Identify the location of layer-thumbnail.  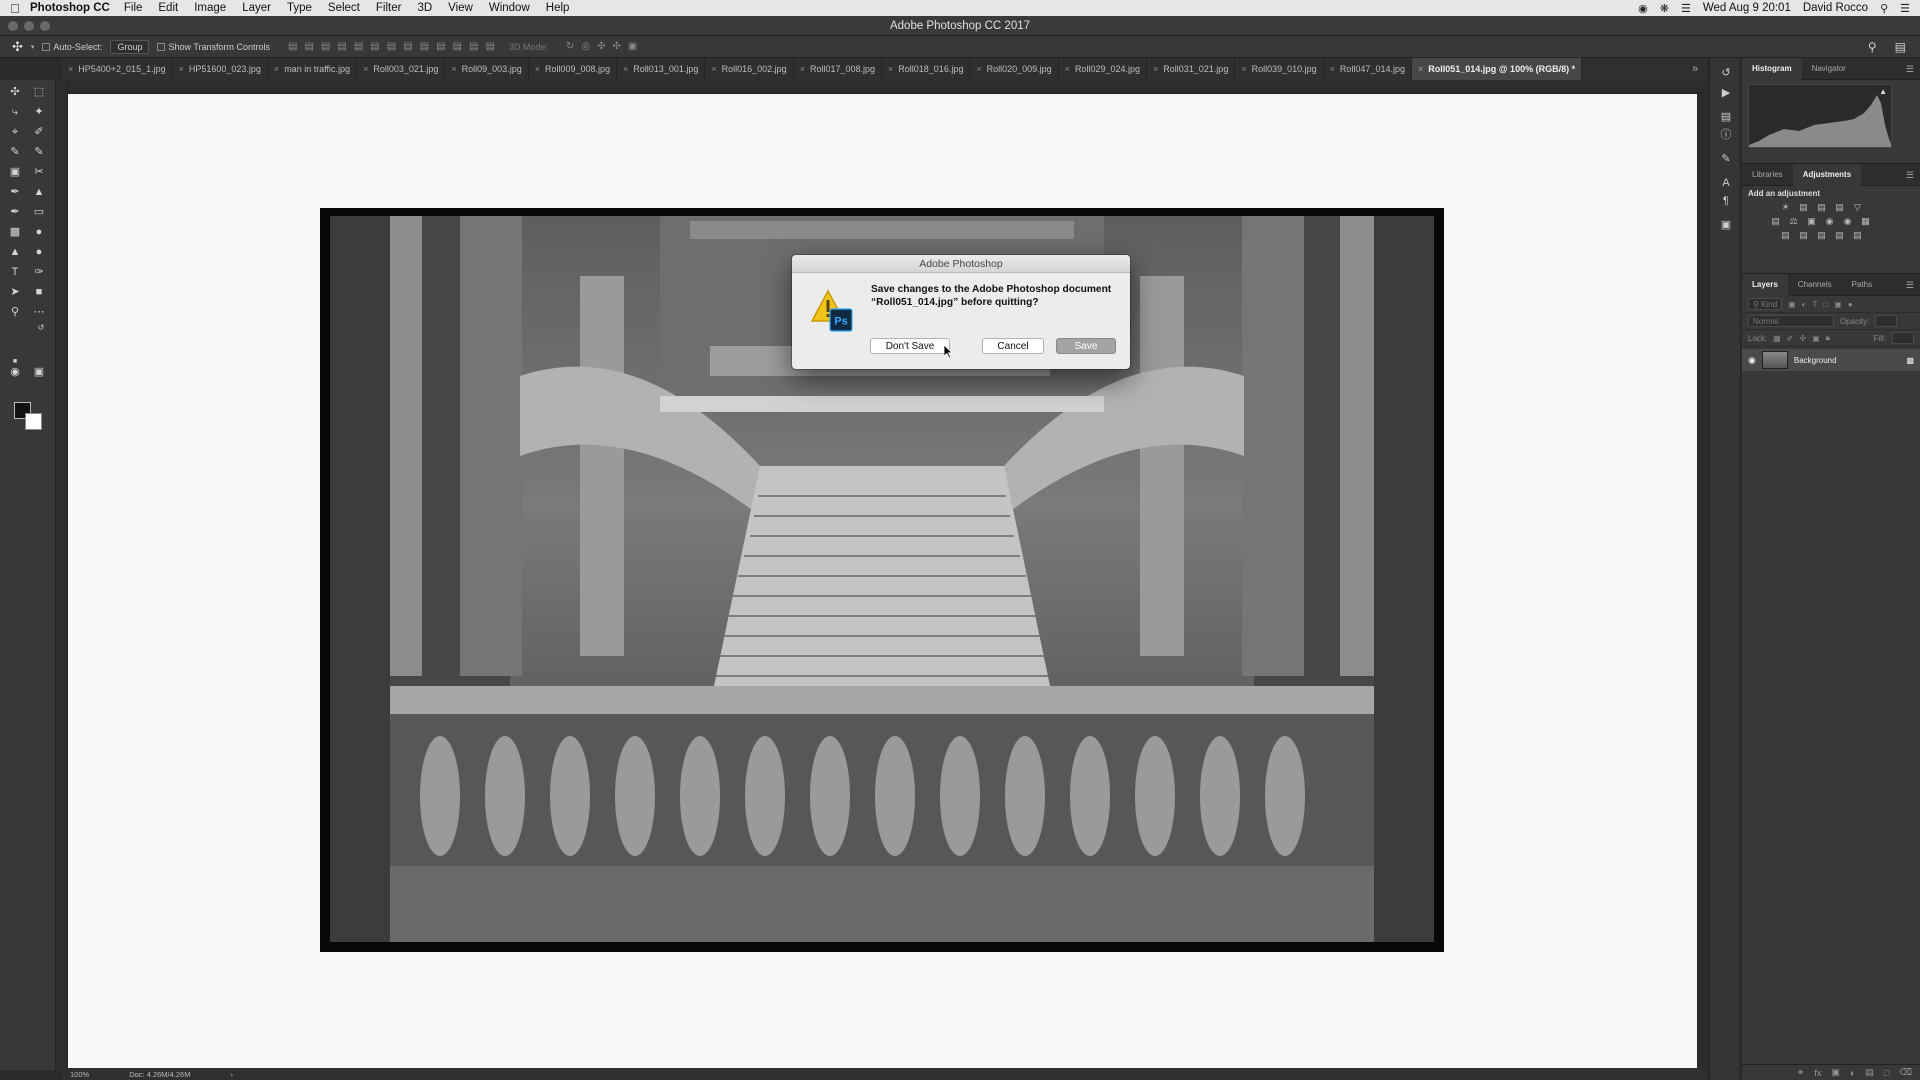
(1774, 360).